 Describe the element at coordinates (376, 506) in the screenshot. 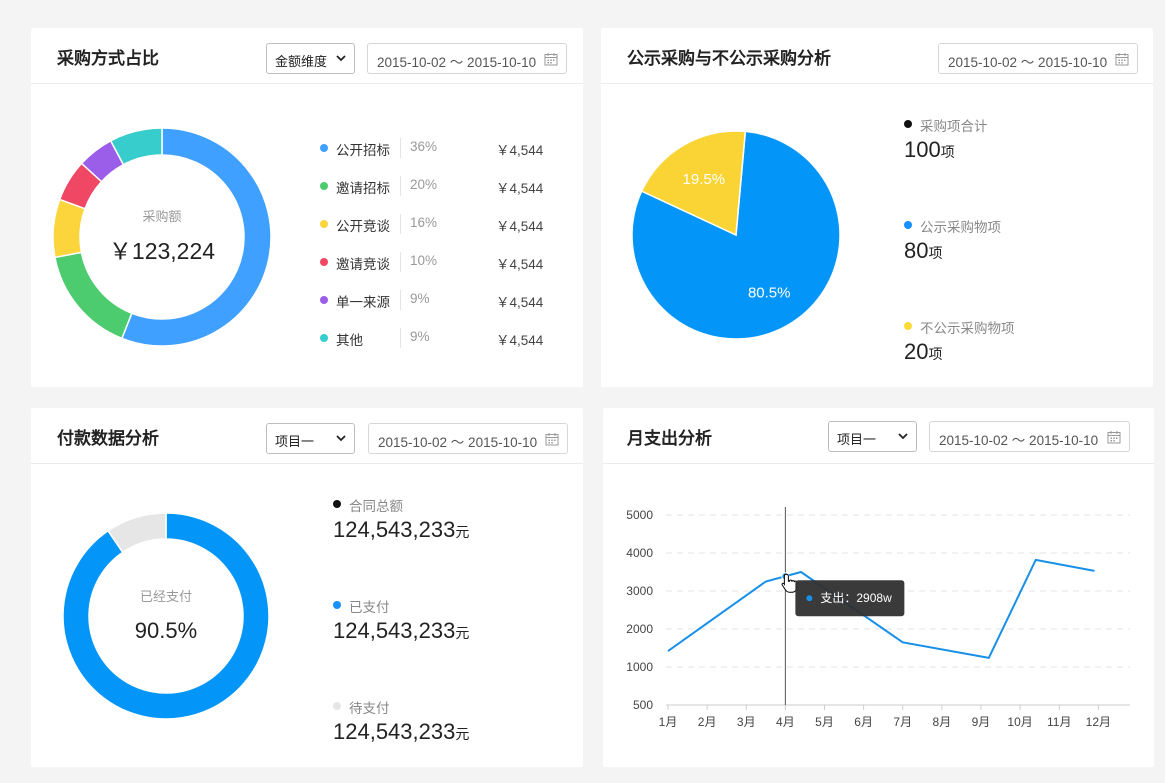

I see `stat-label: 合同总额` at that location.